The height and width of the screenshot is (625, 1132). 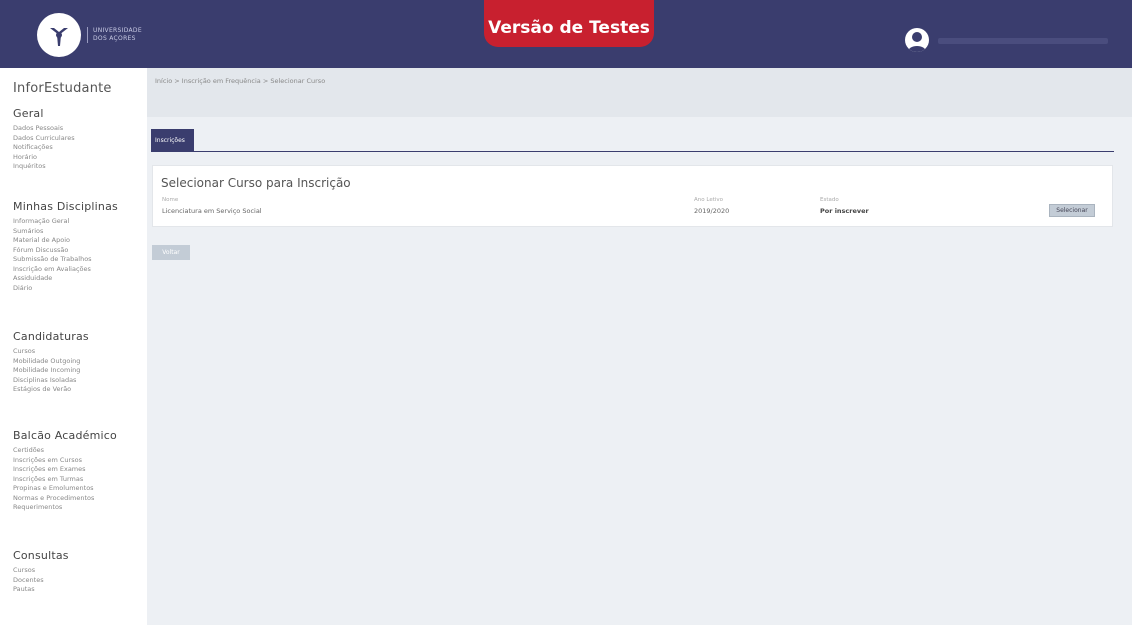 What do you see at coordinates (65, 480) in the screenshot?
I see `sidebar-item-inscricoes-turmas: Inscrições em Turmas` at bounding box center [65, 480].